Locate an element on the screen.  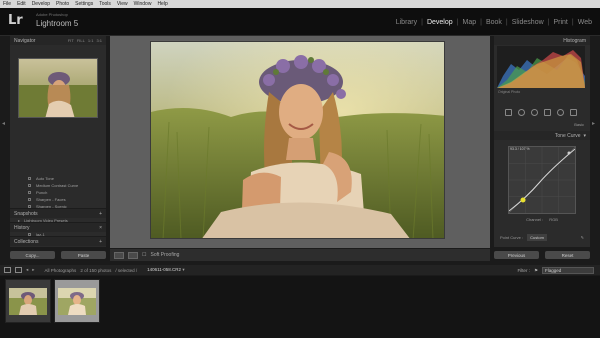
crop-tool-icon is located at coordinates (508, 112).